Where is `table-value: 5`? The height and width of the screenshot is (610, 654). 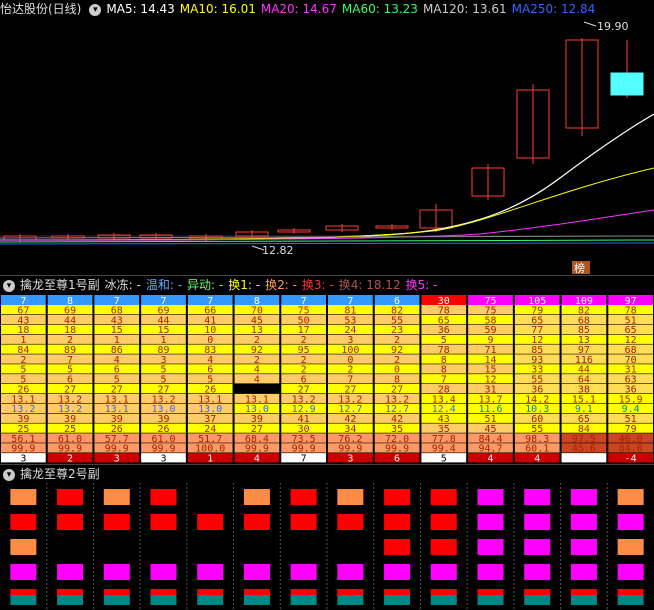 table-value: 5 is located at coordinates (444, 459).